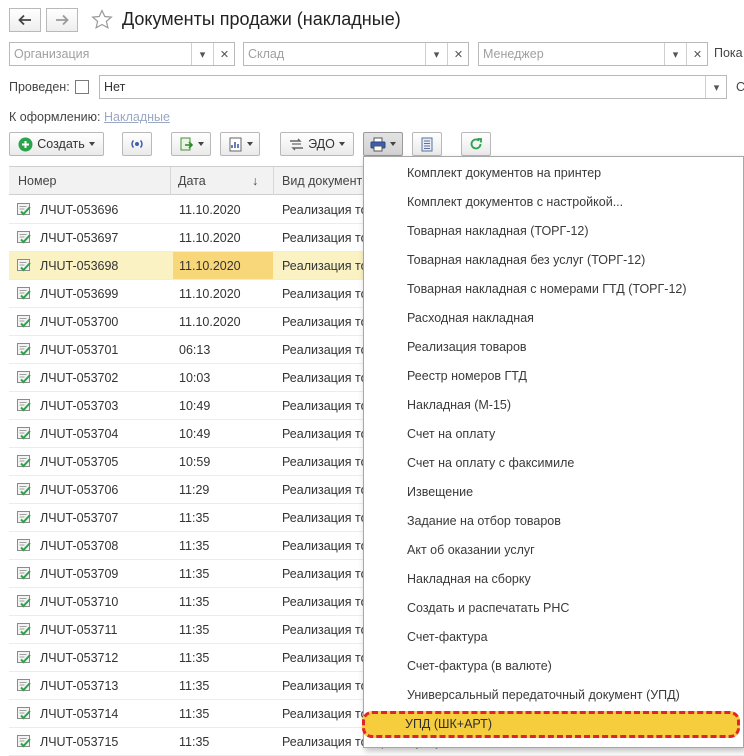  Describe the element at coordinates (79, 322) in the screenshot. I see `row-number: ЛЧUT-053700` at that location.